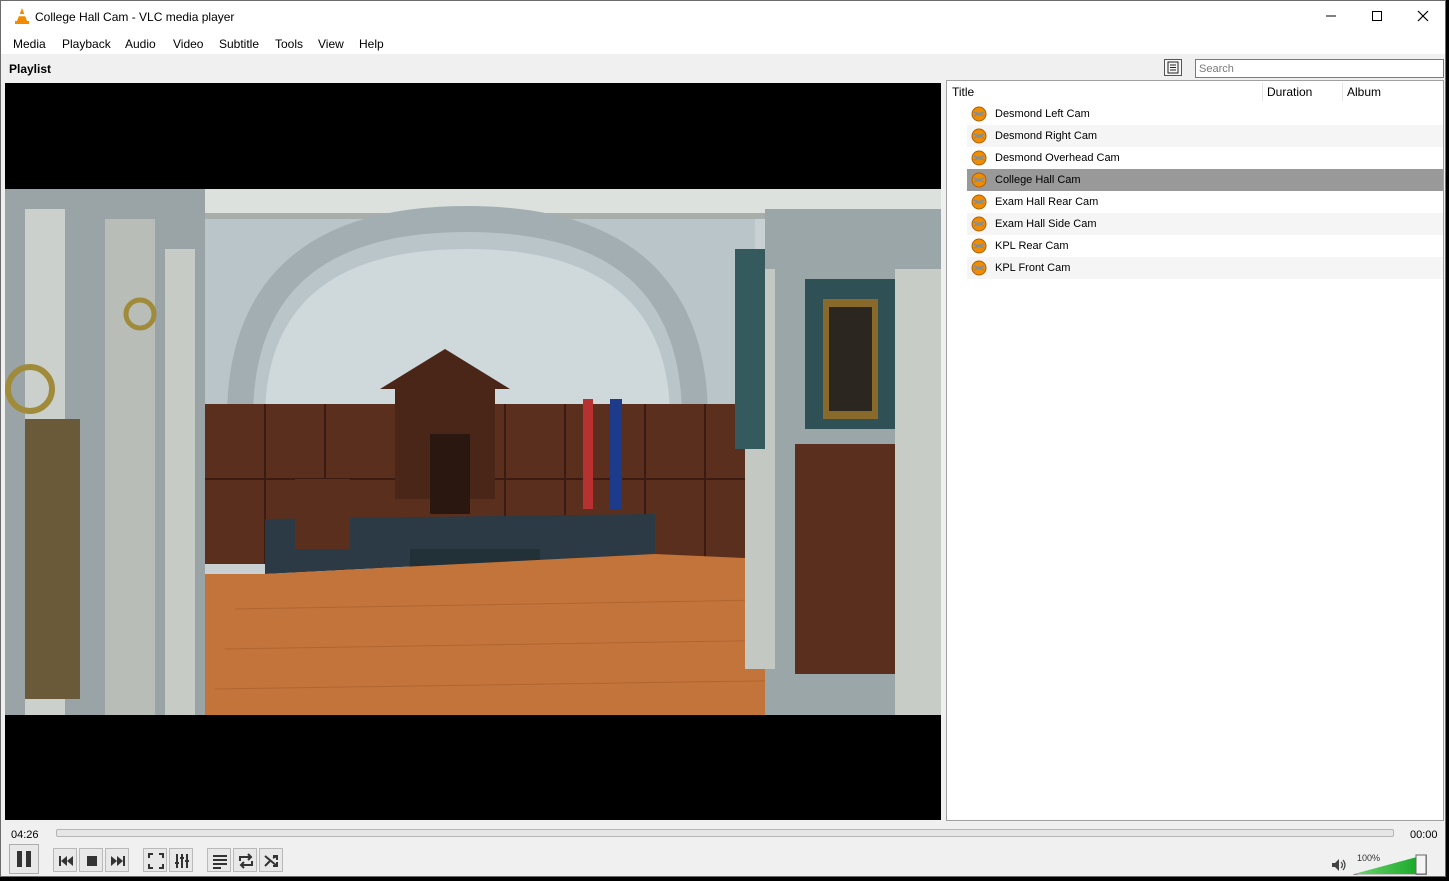 The height and width of the screenshot is (881, 1449). What do you see at coordinates (25, 835) in the screenshot?
I see `elapsed-time: 04:26` at bounding box center [25, 835].